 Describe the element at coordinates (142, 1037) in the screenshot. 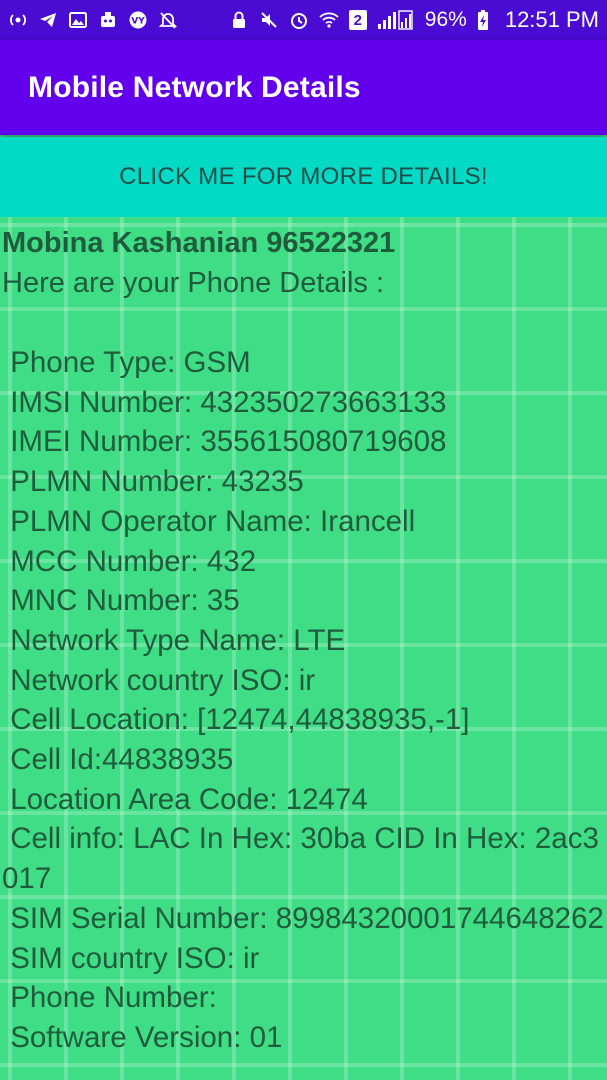

I see `detail-item: Software Version: 01` at that location.